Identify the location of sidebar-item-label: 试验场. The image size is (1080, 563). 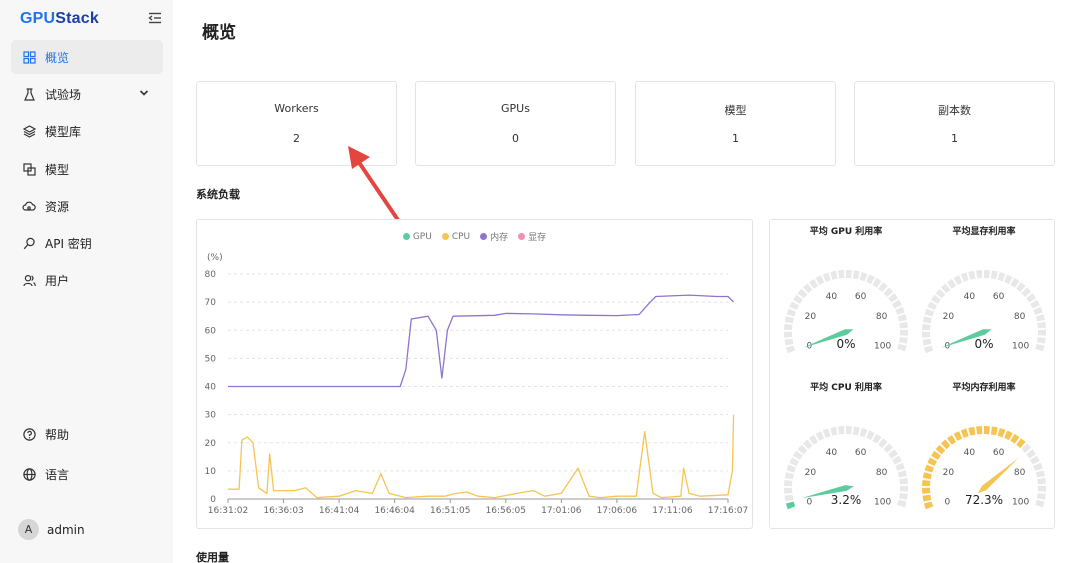
(63, 94).